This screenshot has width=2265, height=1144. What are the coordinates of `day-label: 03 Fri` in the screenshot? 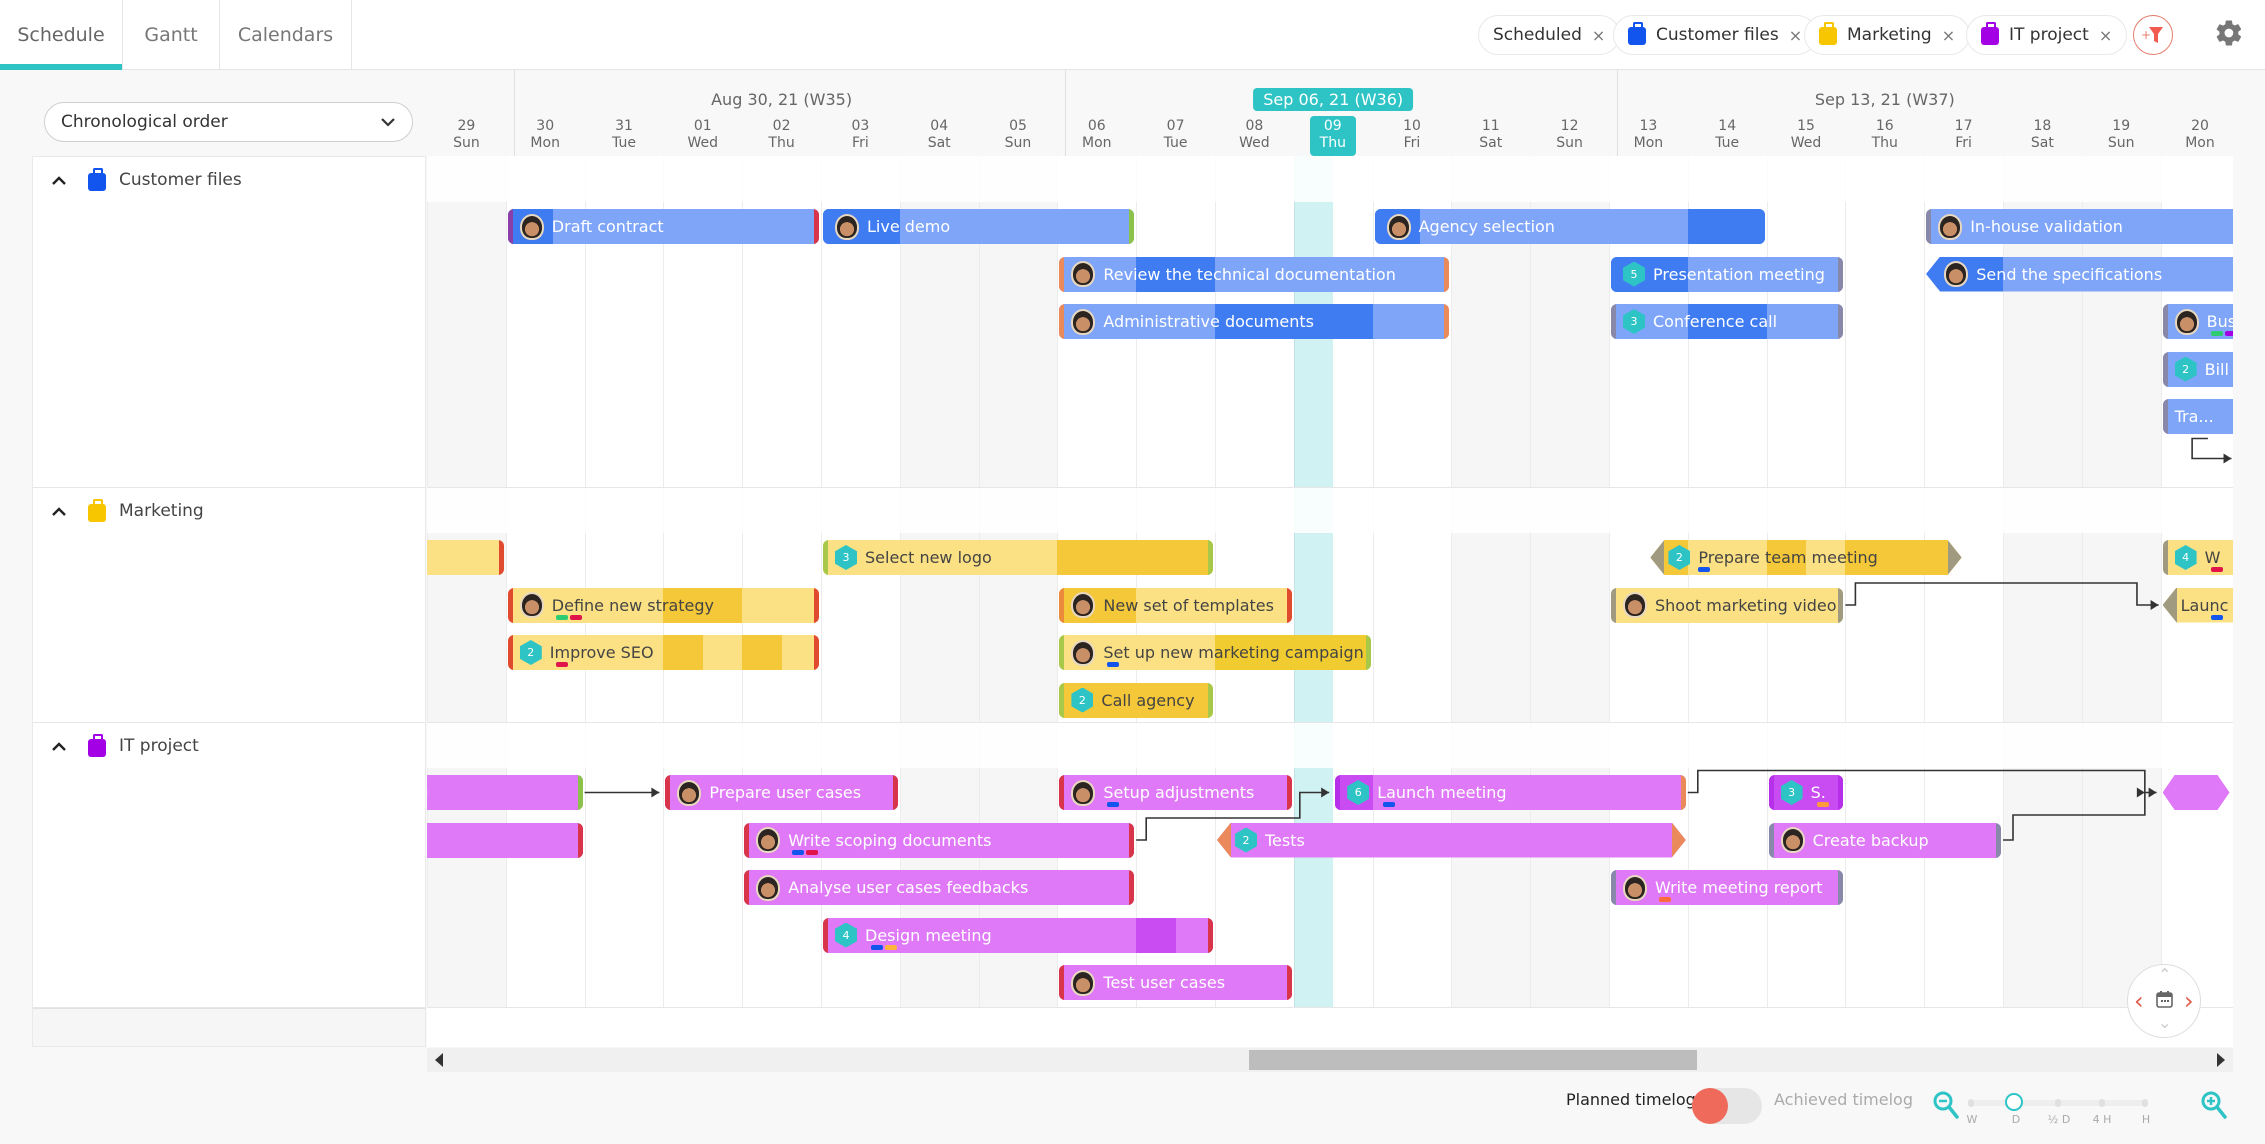 It's located at (860, 135).